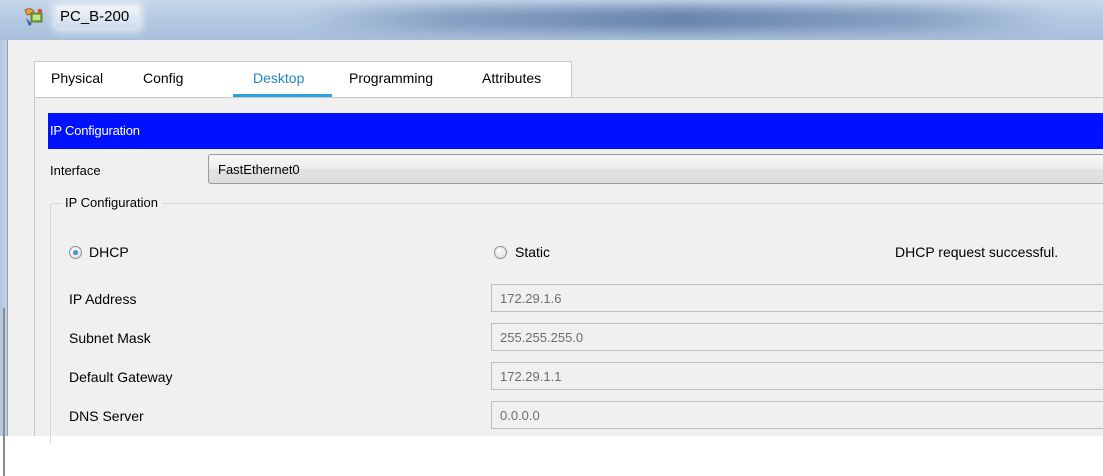  Describe the element at coordinates (75, 170) in the screenshot. I see `interface-label: Interface` at that location.